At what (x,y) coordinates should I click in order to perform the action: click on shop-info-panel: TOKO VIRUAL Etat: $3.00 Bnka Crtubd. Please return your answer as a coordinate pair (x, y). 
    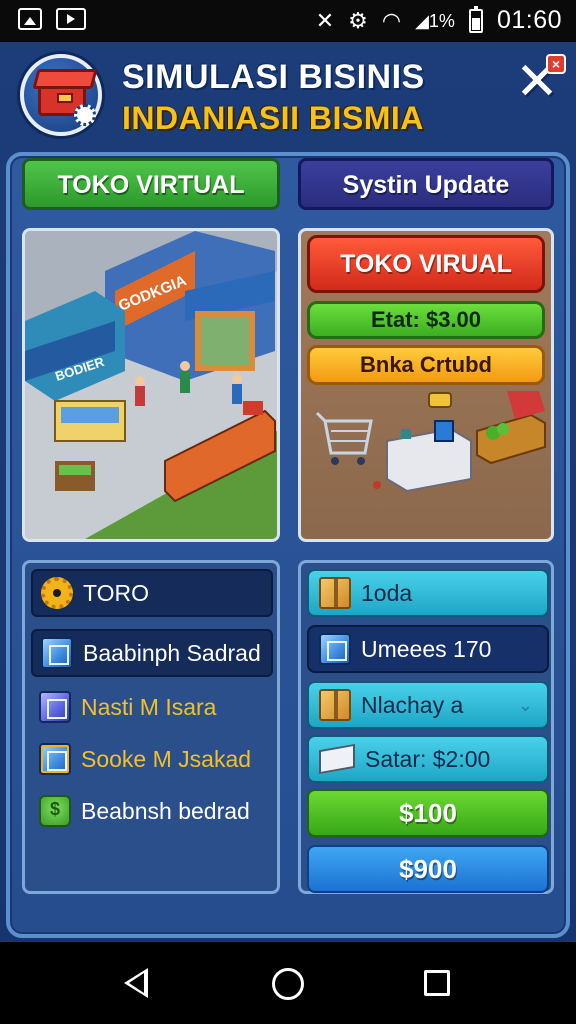
    Looking at the image, I should click on (426, 385).